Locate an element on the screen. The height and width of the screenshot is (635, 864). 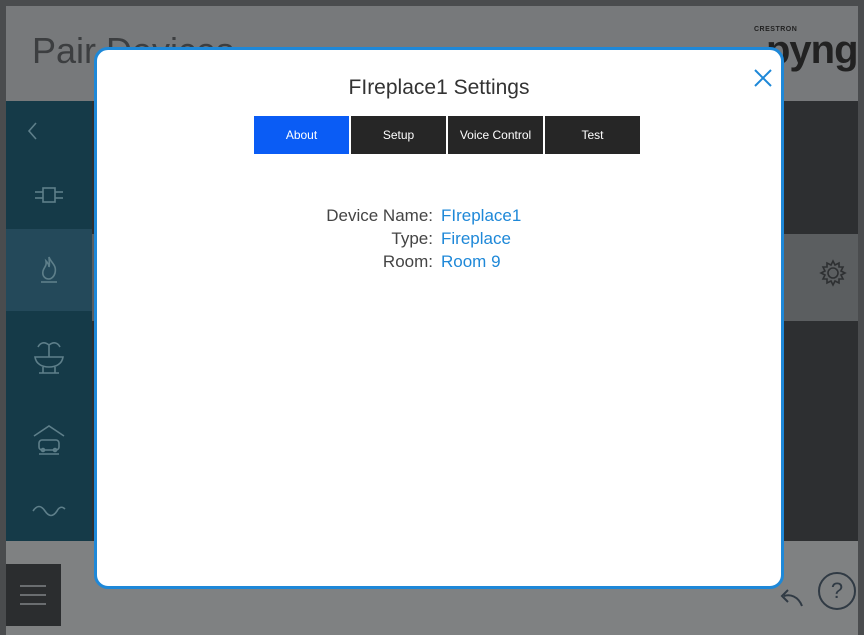
sidebar-item-garage is located at coordinates (49, 440).